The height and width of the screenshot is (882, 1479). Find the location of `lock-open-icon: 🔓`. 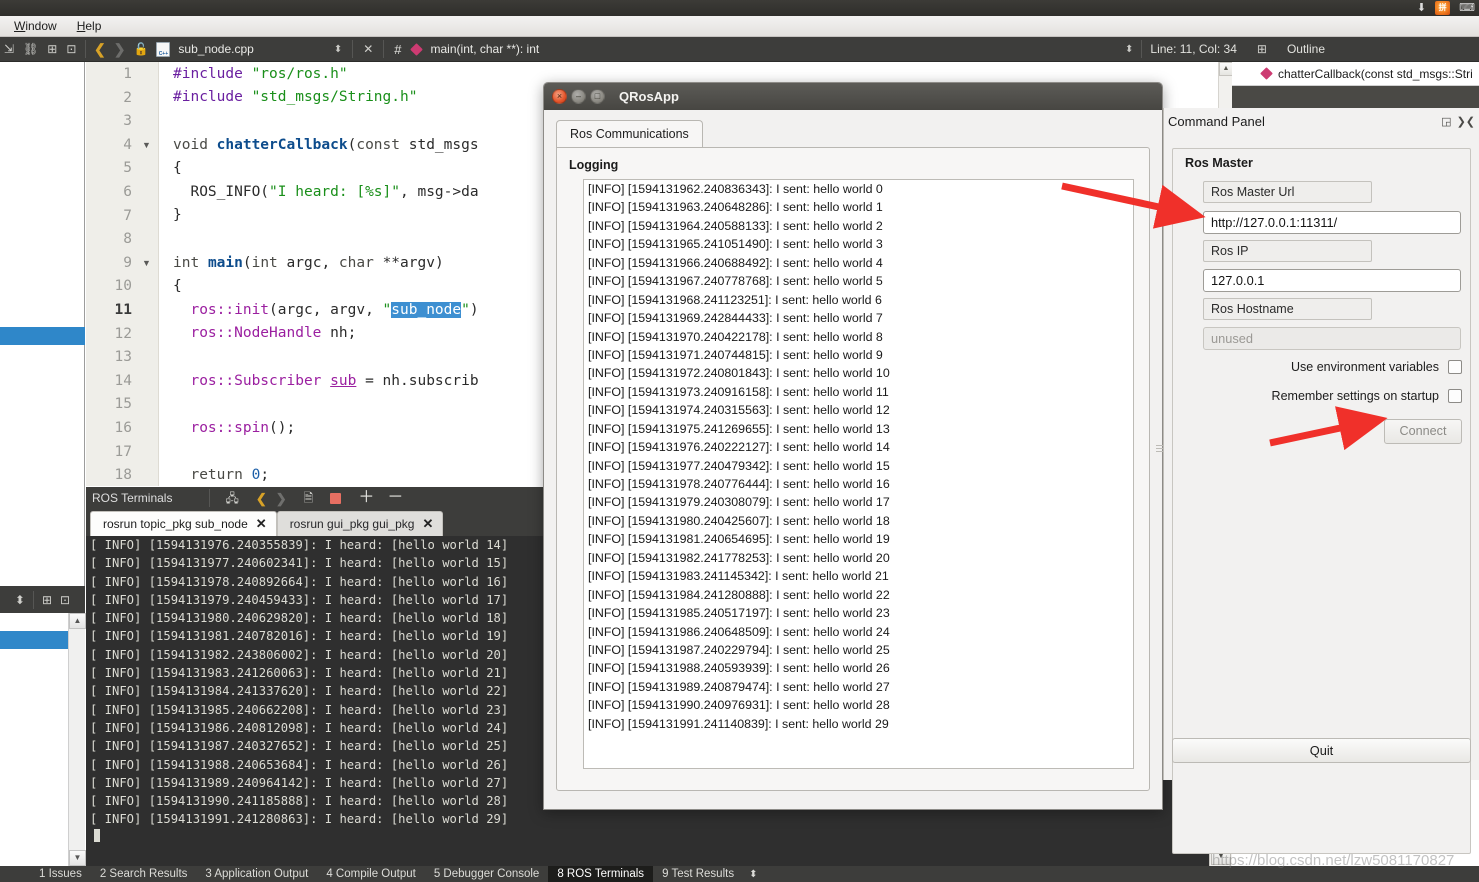

lock-open-icon: 🔓 is located at coordinates (140, 49).